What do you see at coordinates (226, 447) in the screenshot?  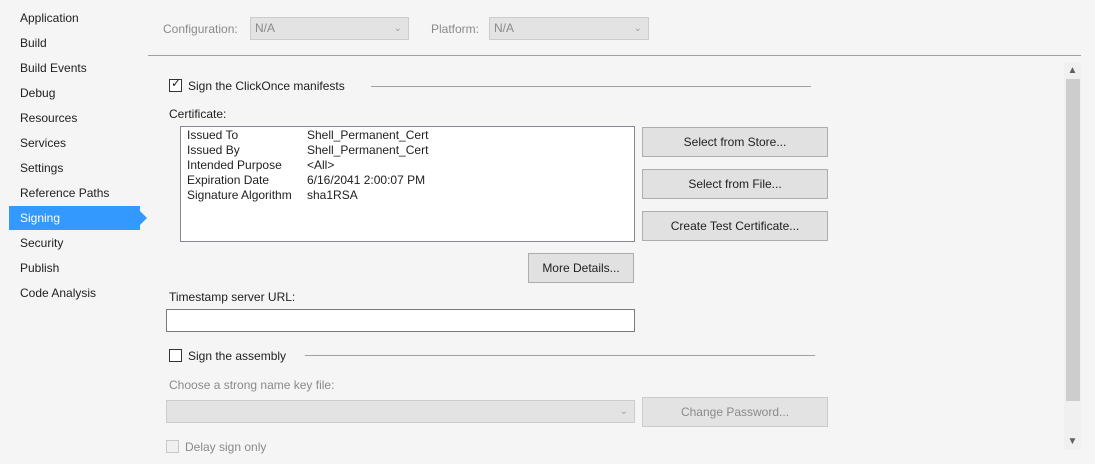 I see `delay-sign-label: Delay sign only` at bounding box center [226, 447].